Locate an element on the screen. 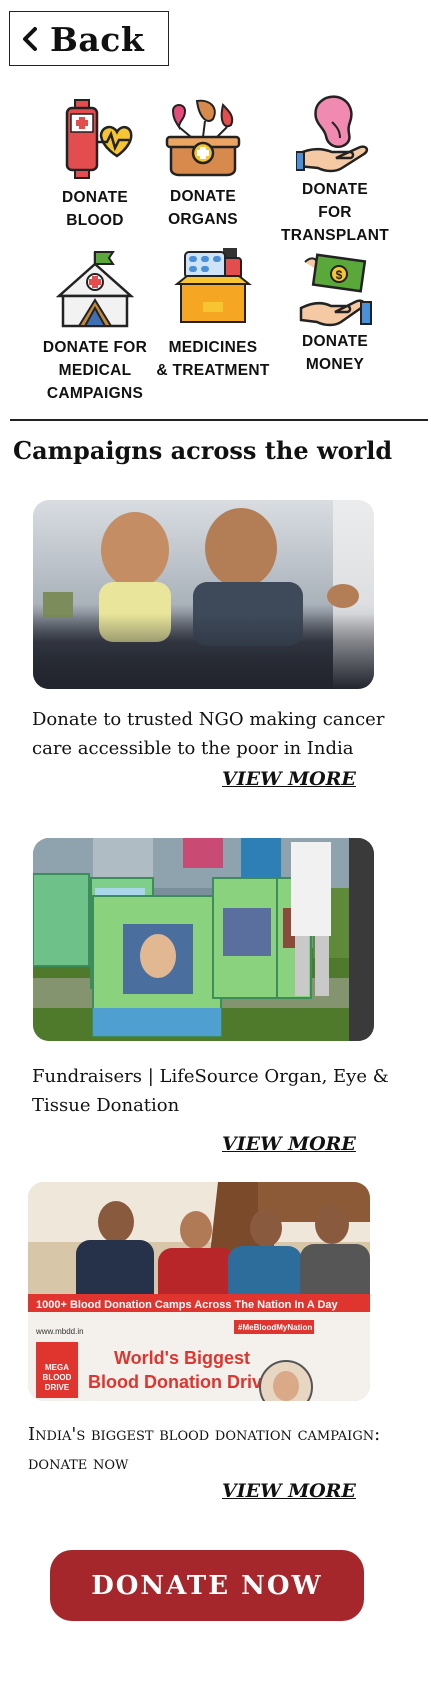 This screenshot has height=1686, width=428. banner-website: www.mbdd.in is located at coordinates (59, 1331).